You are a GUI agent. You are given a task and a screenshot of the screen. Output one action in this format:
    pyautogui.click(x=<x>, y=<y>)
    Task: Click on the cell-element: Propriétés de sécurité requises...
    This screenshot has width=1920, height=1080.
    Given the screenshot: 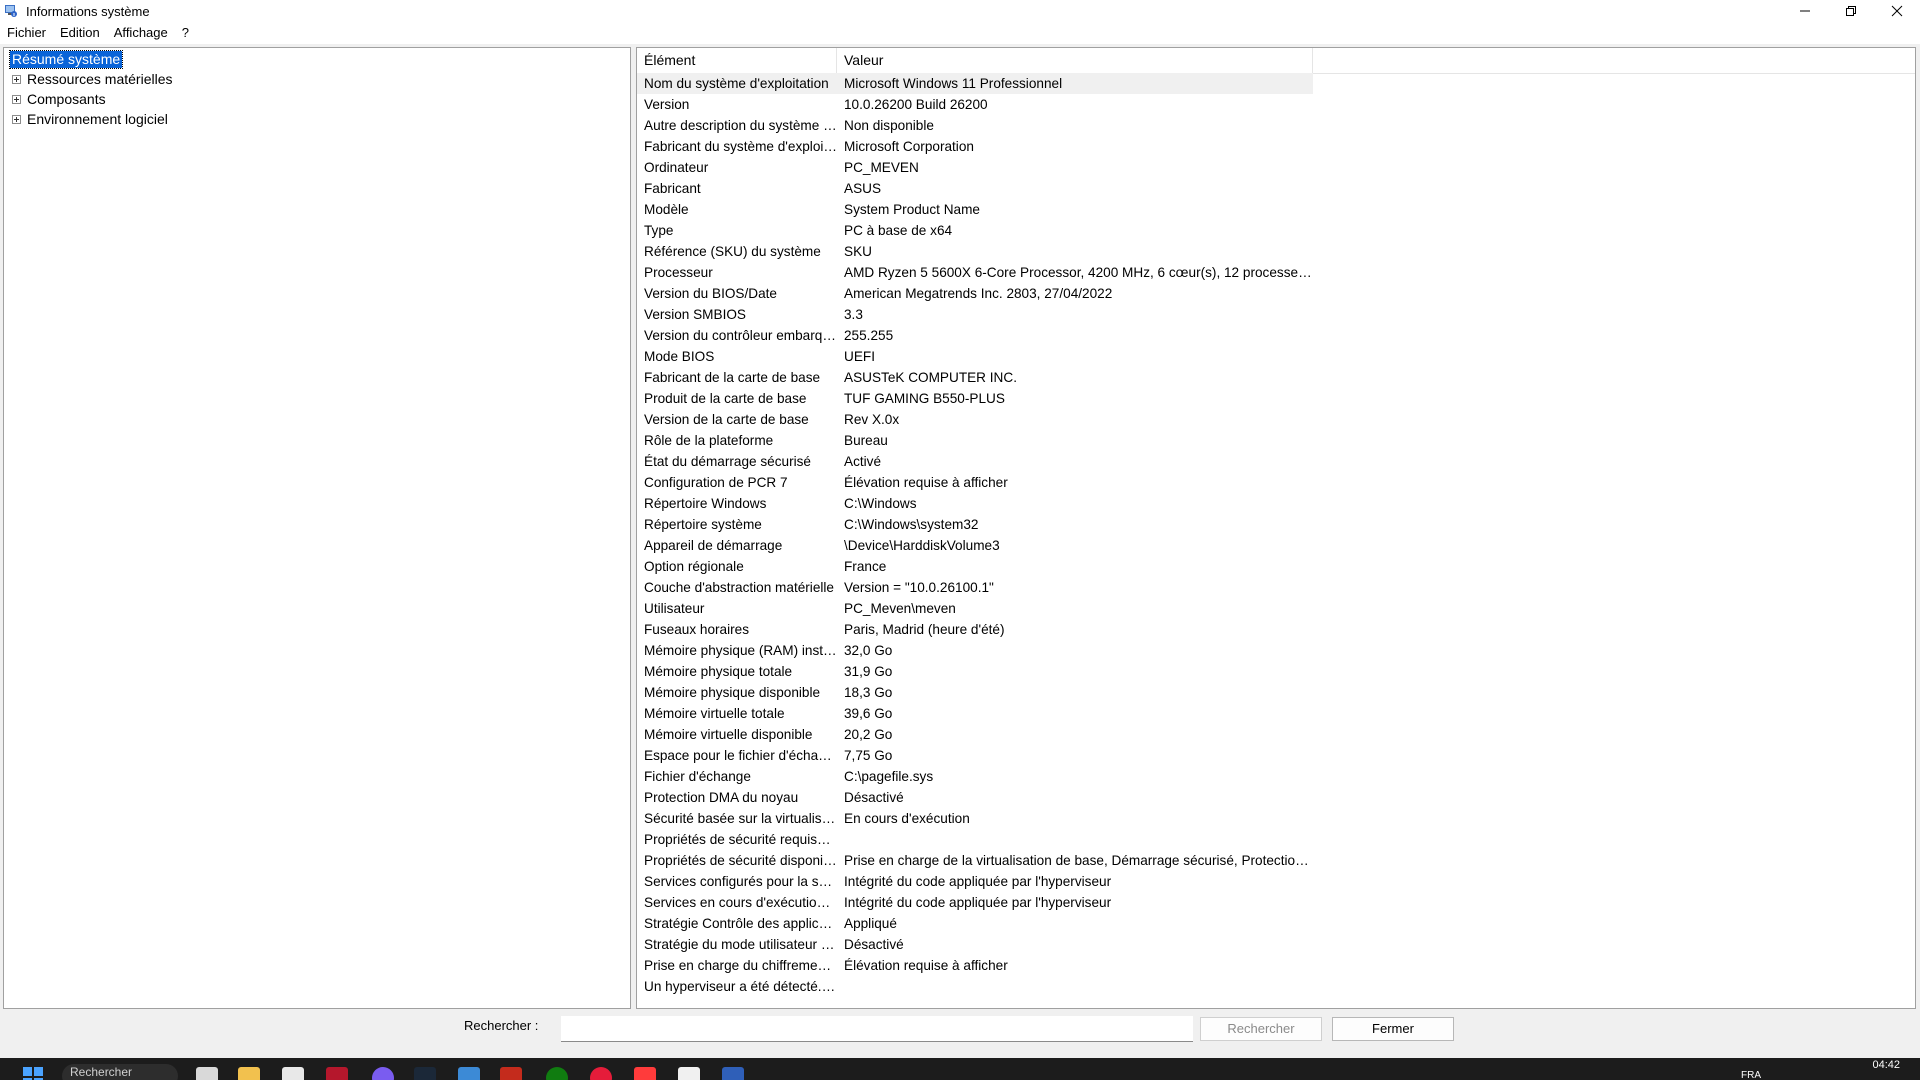 What is the action you would take?
    pyautogui.click(x=740, y=839)
    